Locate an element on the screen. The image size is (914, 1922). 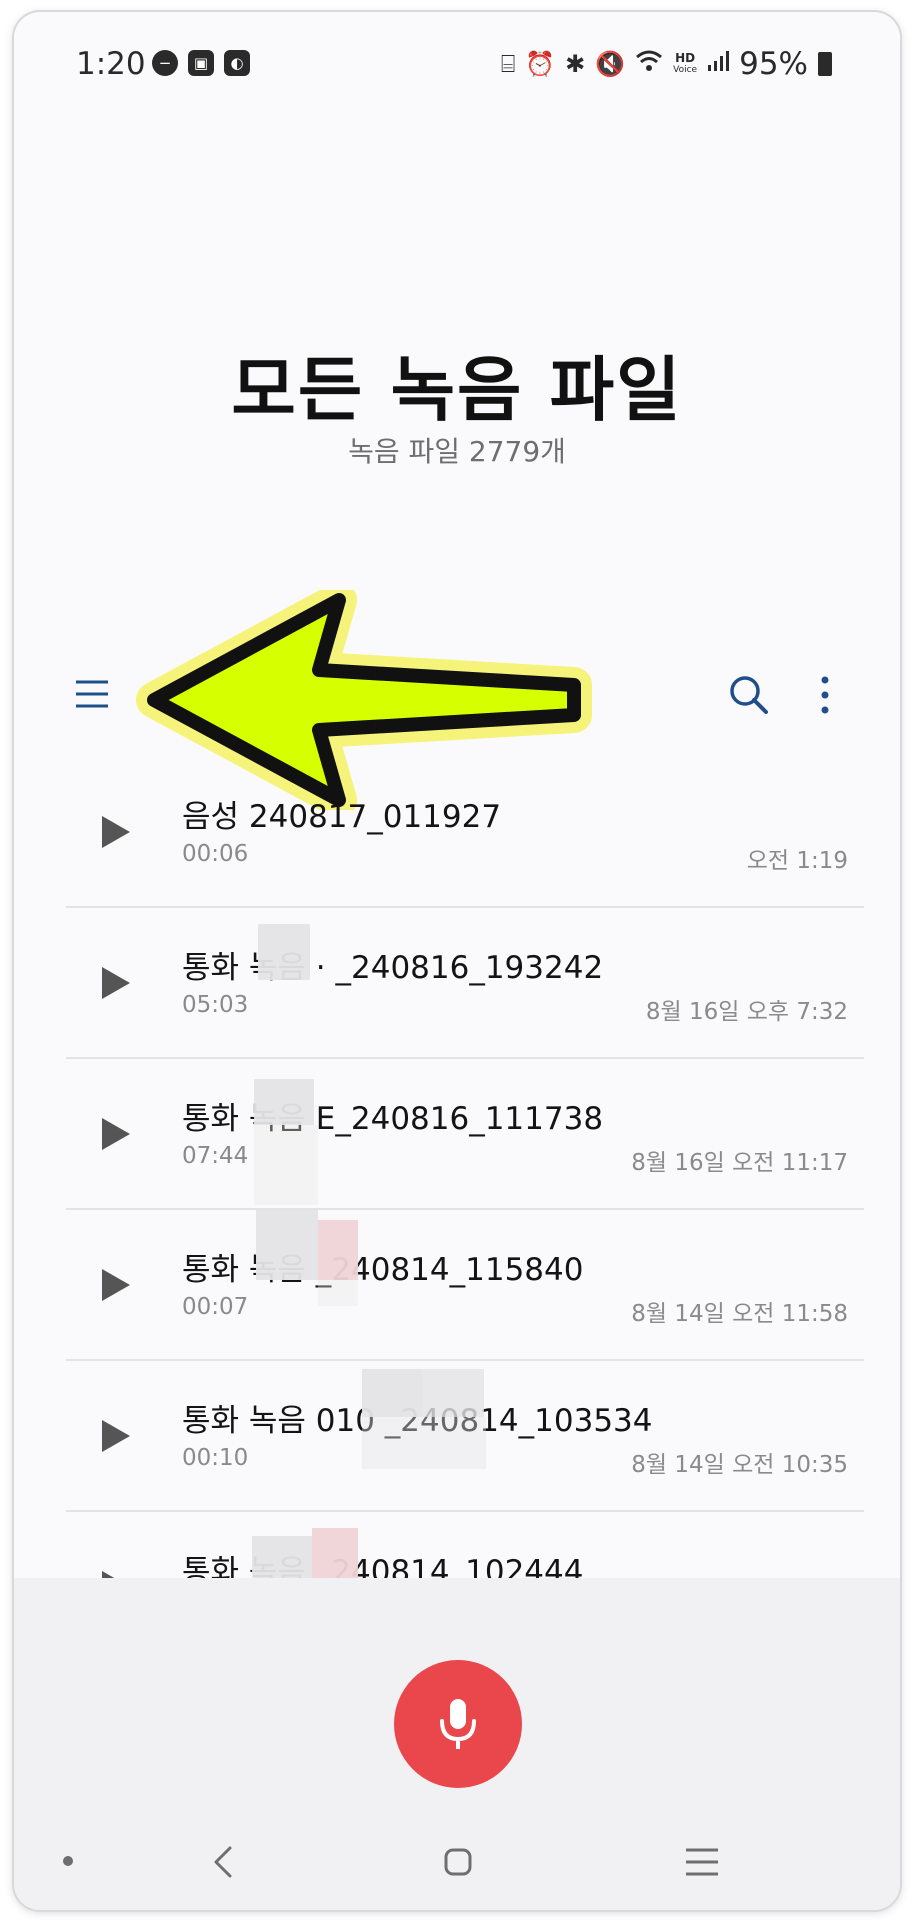
signal-icon is located at coordinates (718, 64).